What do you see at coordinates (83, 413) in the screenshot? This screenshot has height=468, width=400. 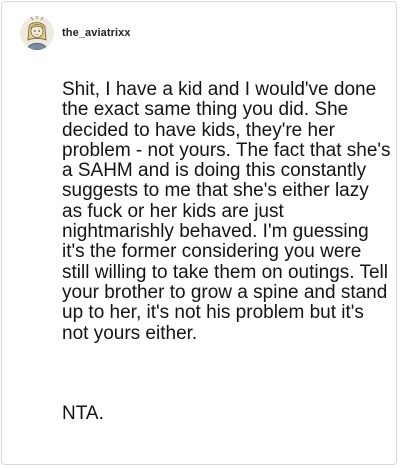 I see `comment-verdict: NTA.` at bounding box center [83, 413].